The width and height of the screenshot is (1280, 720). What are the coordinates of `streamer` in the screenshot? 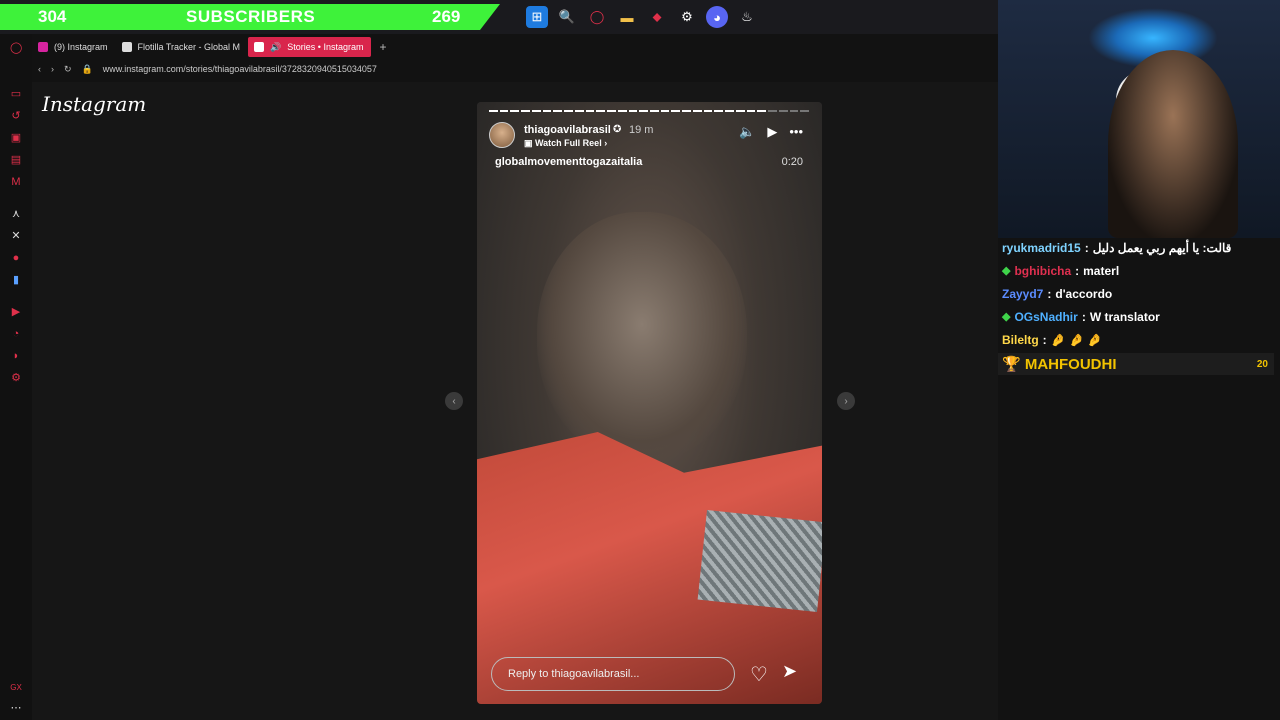 It's located at (1173, 144).